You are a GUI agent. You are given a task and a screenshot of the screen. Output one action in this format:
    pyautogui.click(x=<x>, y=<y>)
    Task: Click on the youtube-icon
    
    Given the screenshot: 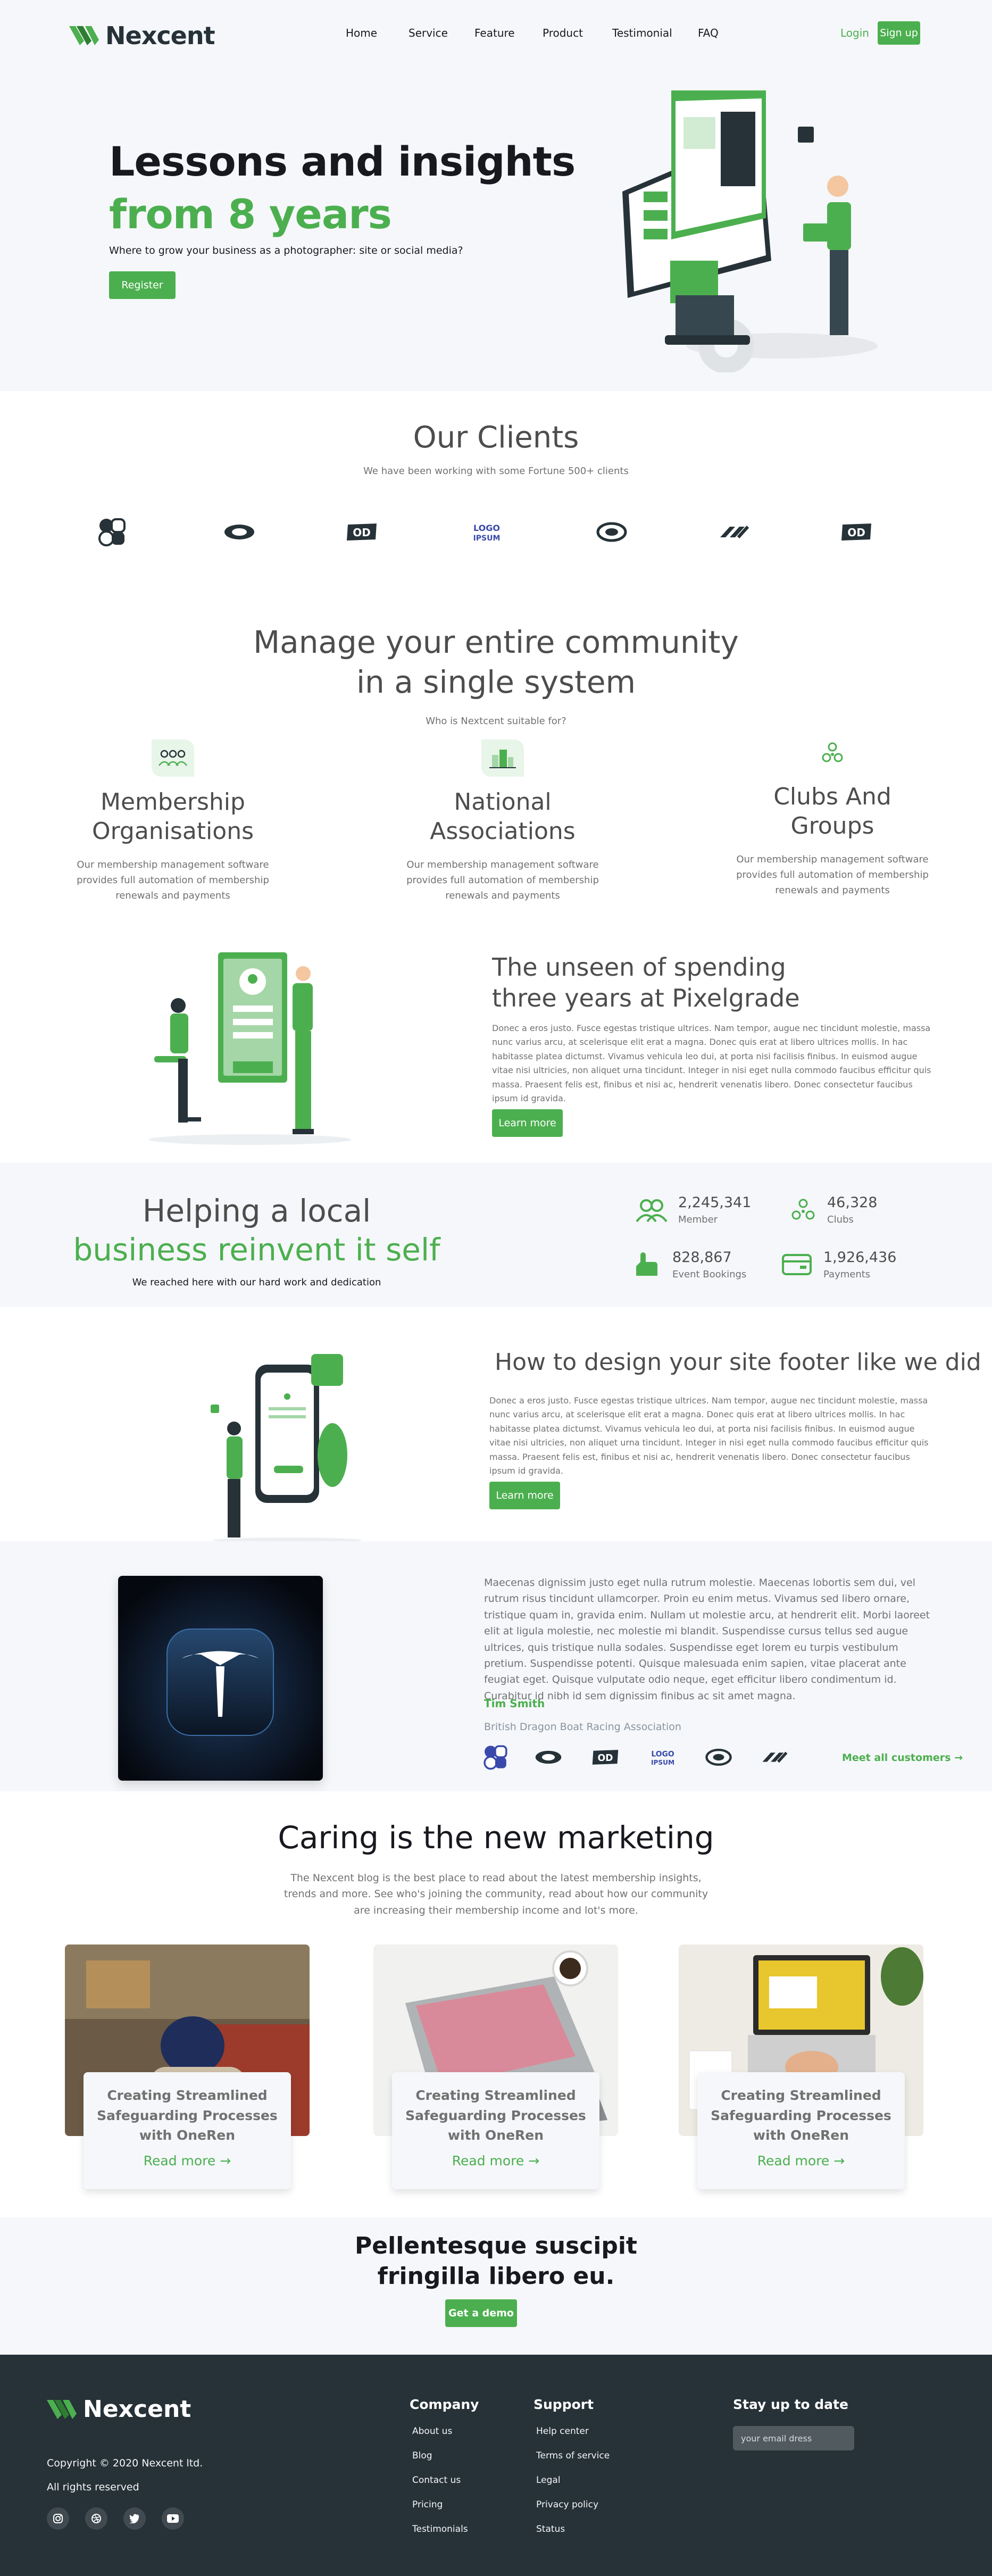 What is the action you would take?
    pyautogui.click(x=173, y=2519)
    